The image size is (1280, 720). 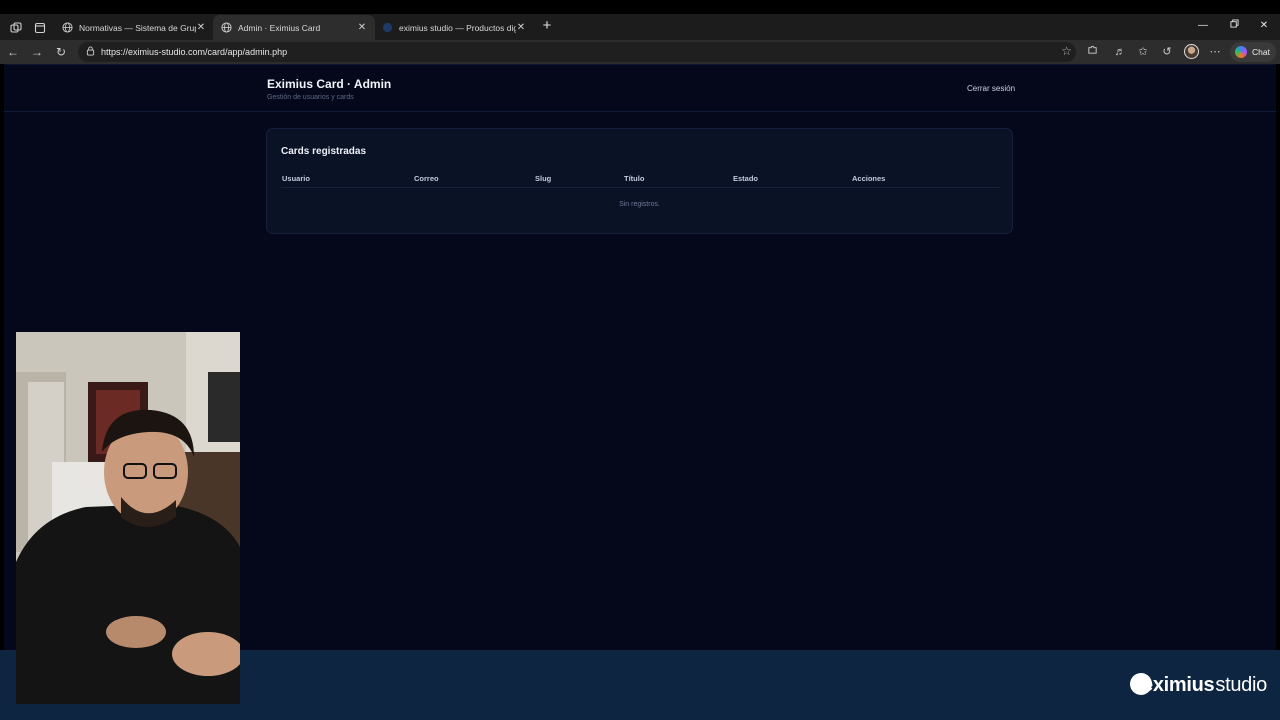 I want to click on reload-icon: ↻, so click(x=61, y=52).